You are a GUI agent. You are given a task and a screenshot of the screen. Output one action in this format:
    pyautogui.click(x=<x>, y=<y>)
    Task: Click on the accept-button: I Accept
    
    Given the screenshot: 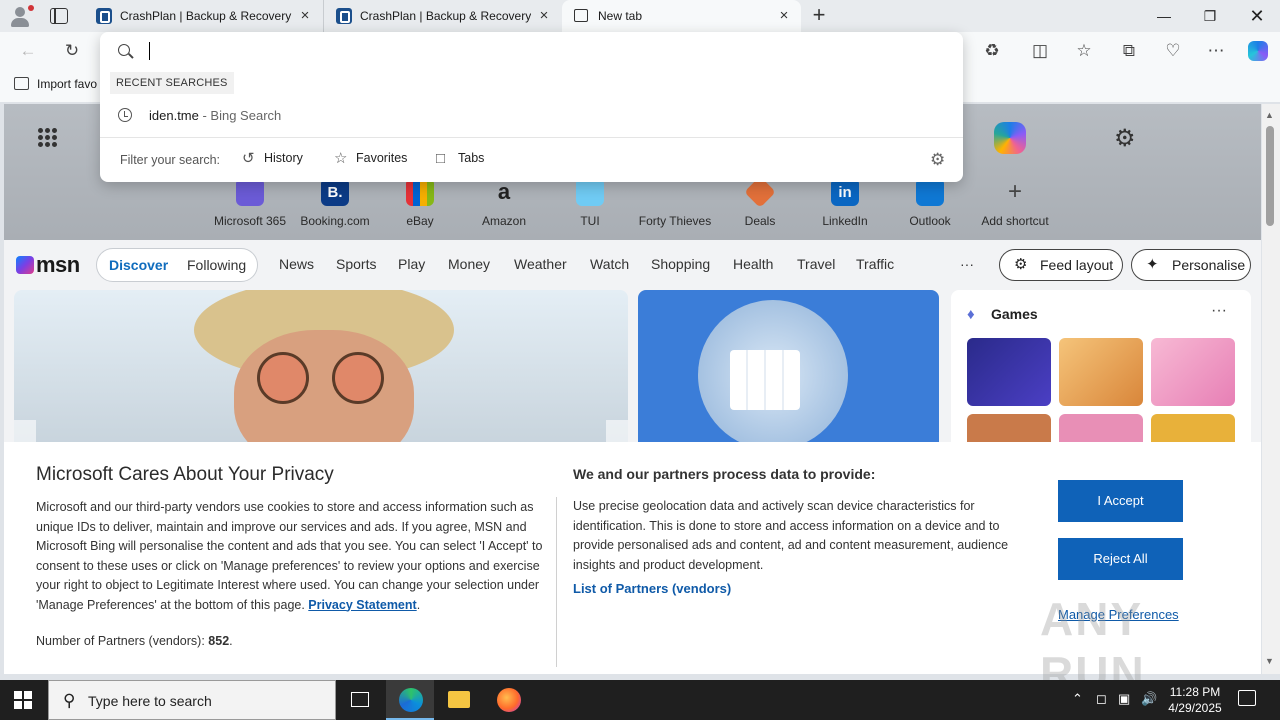 What is the action you would take?
    pyautogui.click(x=1120, y=501)
    